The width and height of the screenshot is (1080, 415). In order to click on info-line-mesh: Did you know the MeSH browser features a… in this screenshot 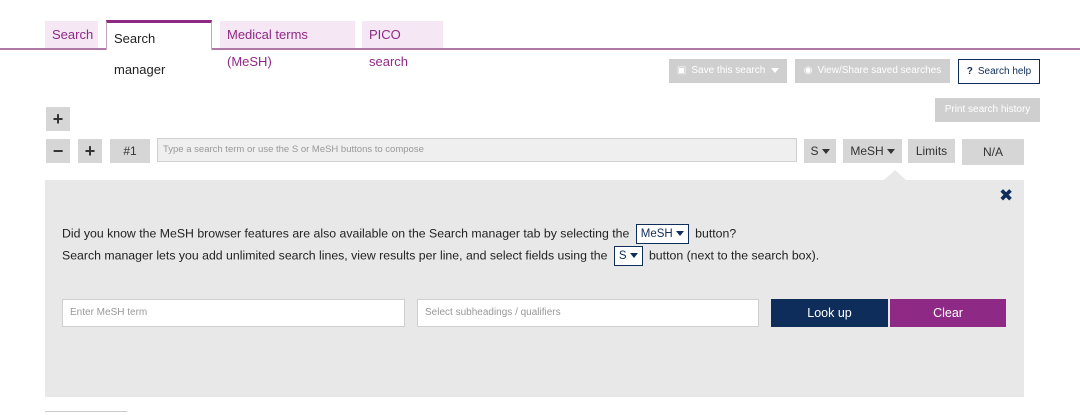, I will do `click(399, 234)`.